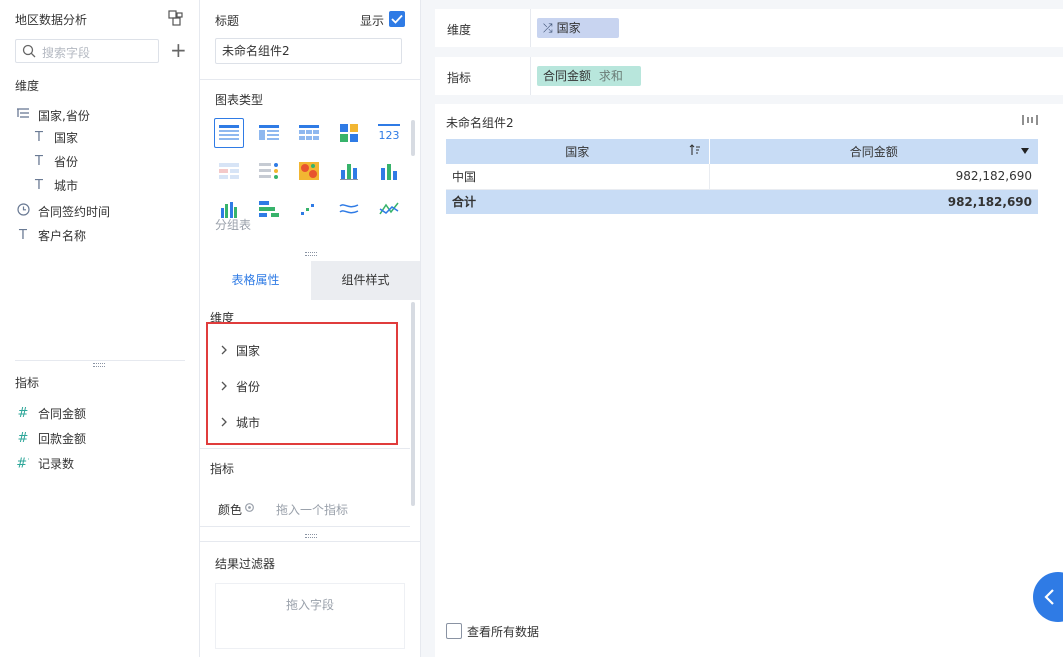 This screenshot has height=657, width=1063. Describe the element at coordinates (240, 422) in the screenshot. I see `dimension-item-city: 城市` at that location.